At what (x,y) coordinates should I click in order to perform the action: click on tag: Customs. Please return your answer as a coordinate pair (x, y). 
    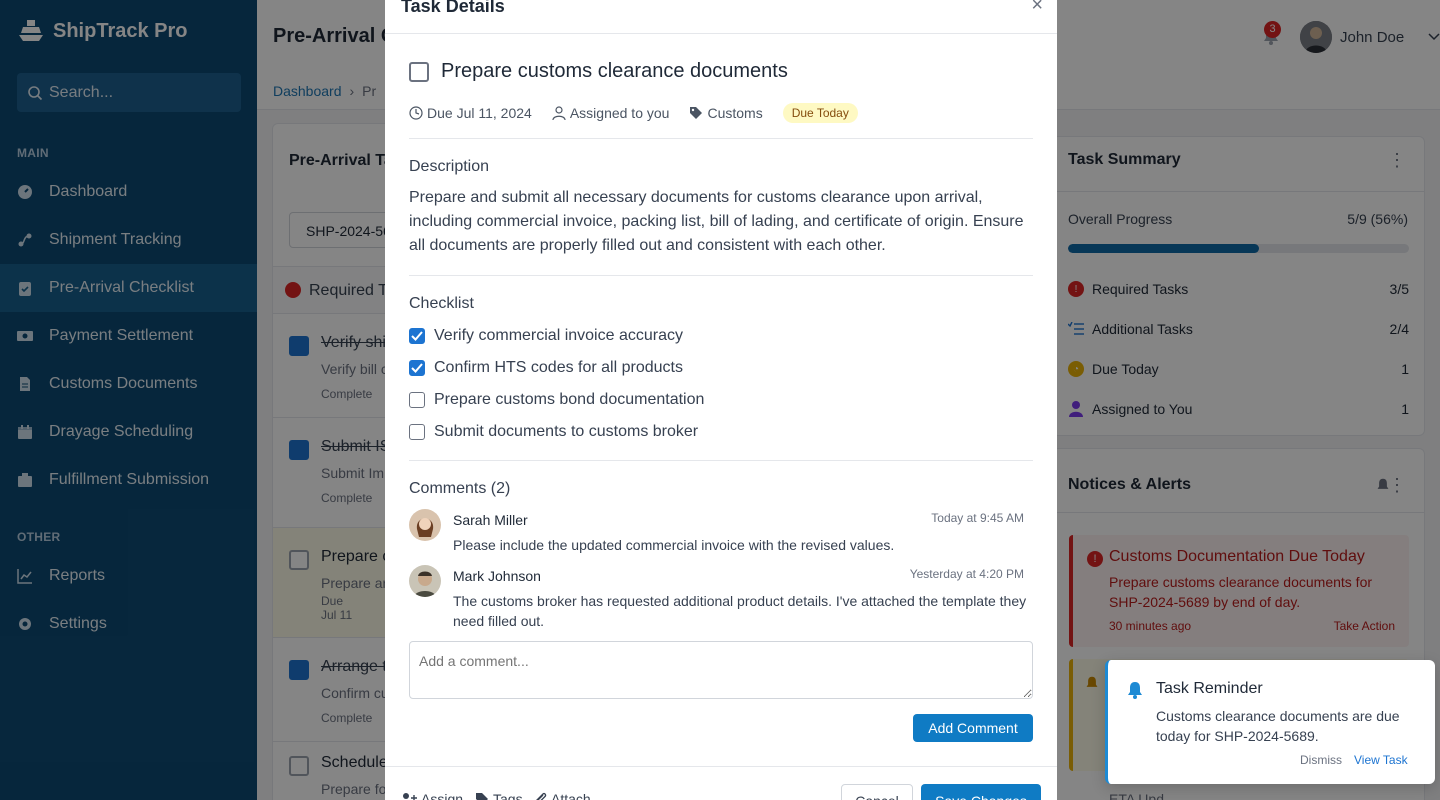
    Looking at the image, I should click on (726, 113).